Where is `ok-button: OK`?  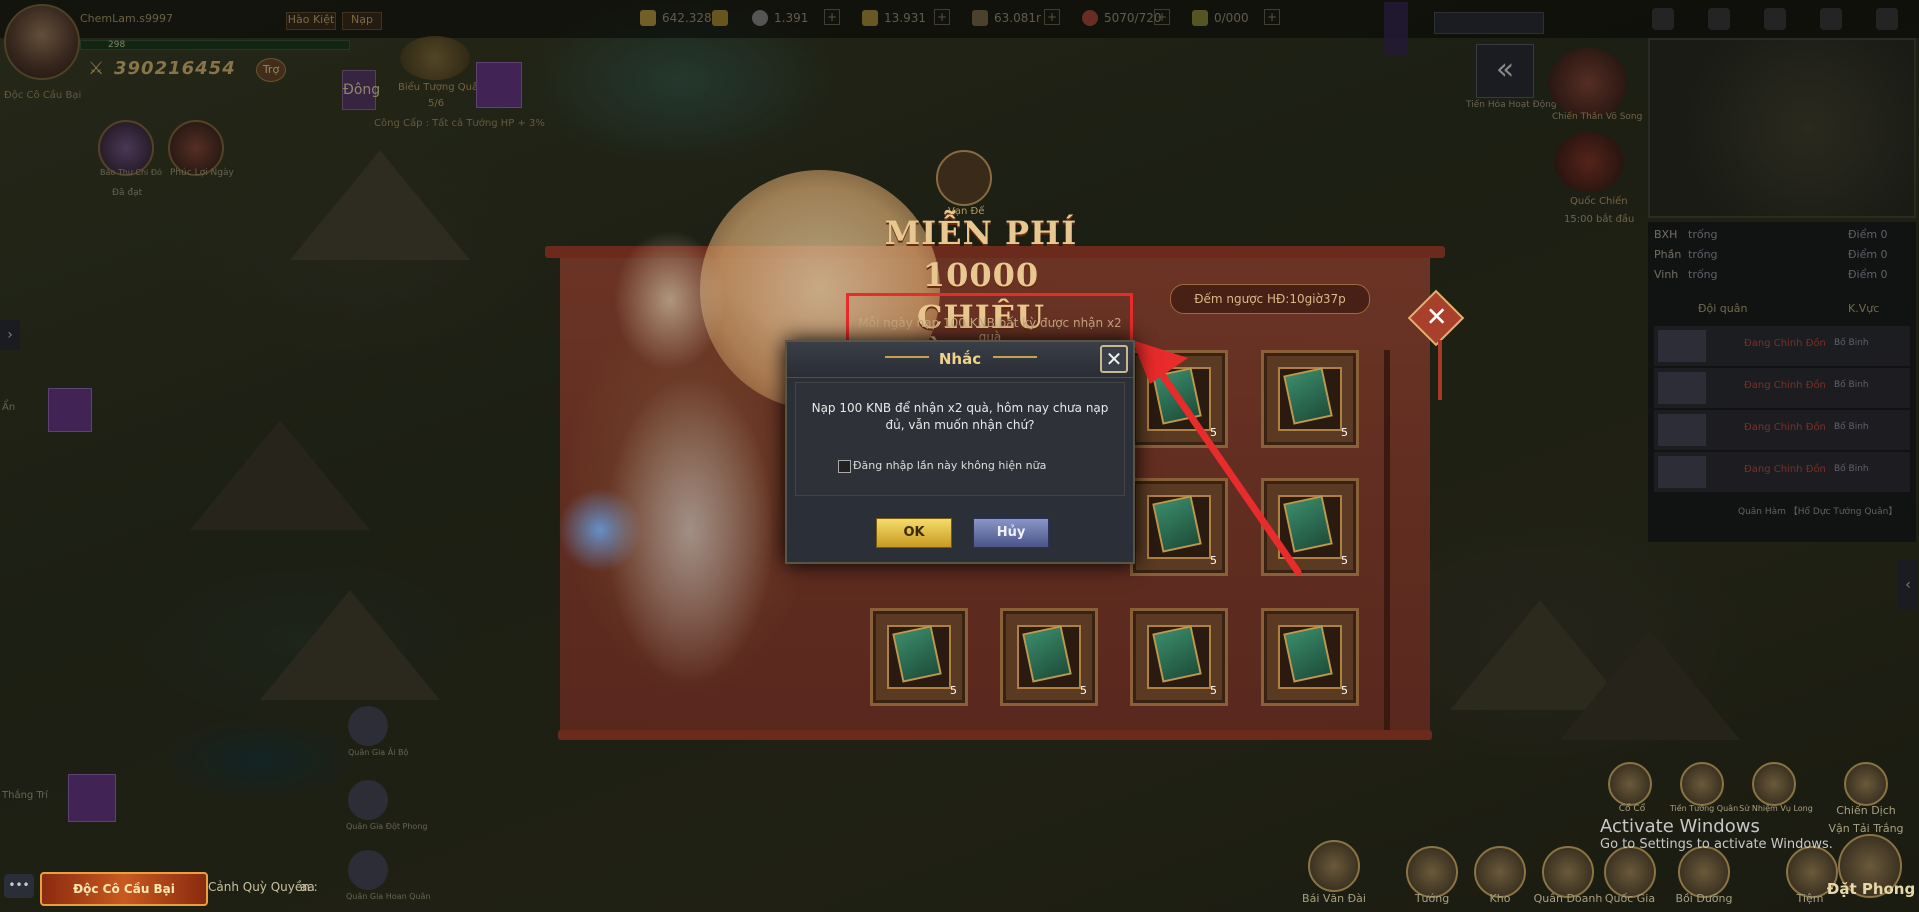 ok-button: OK is located at coordinates (914, 533).